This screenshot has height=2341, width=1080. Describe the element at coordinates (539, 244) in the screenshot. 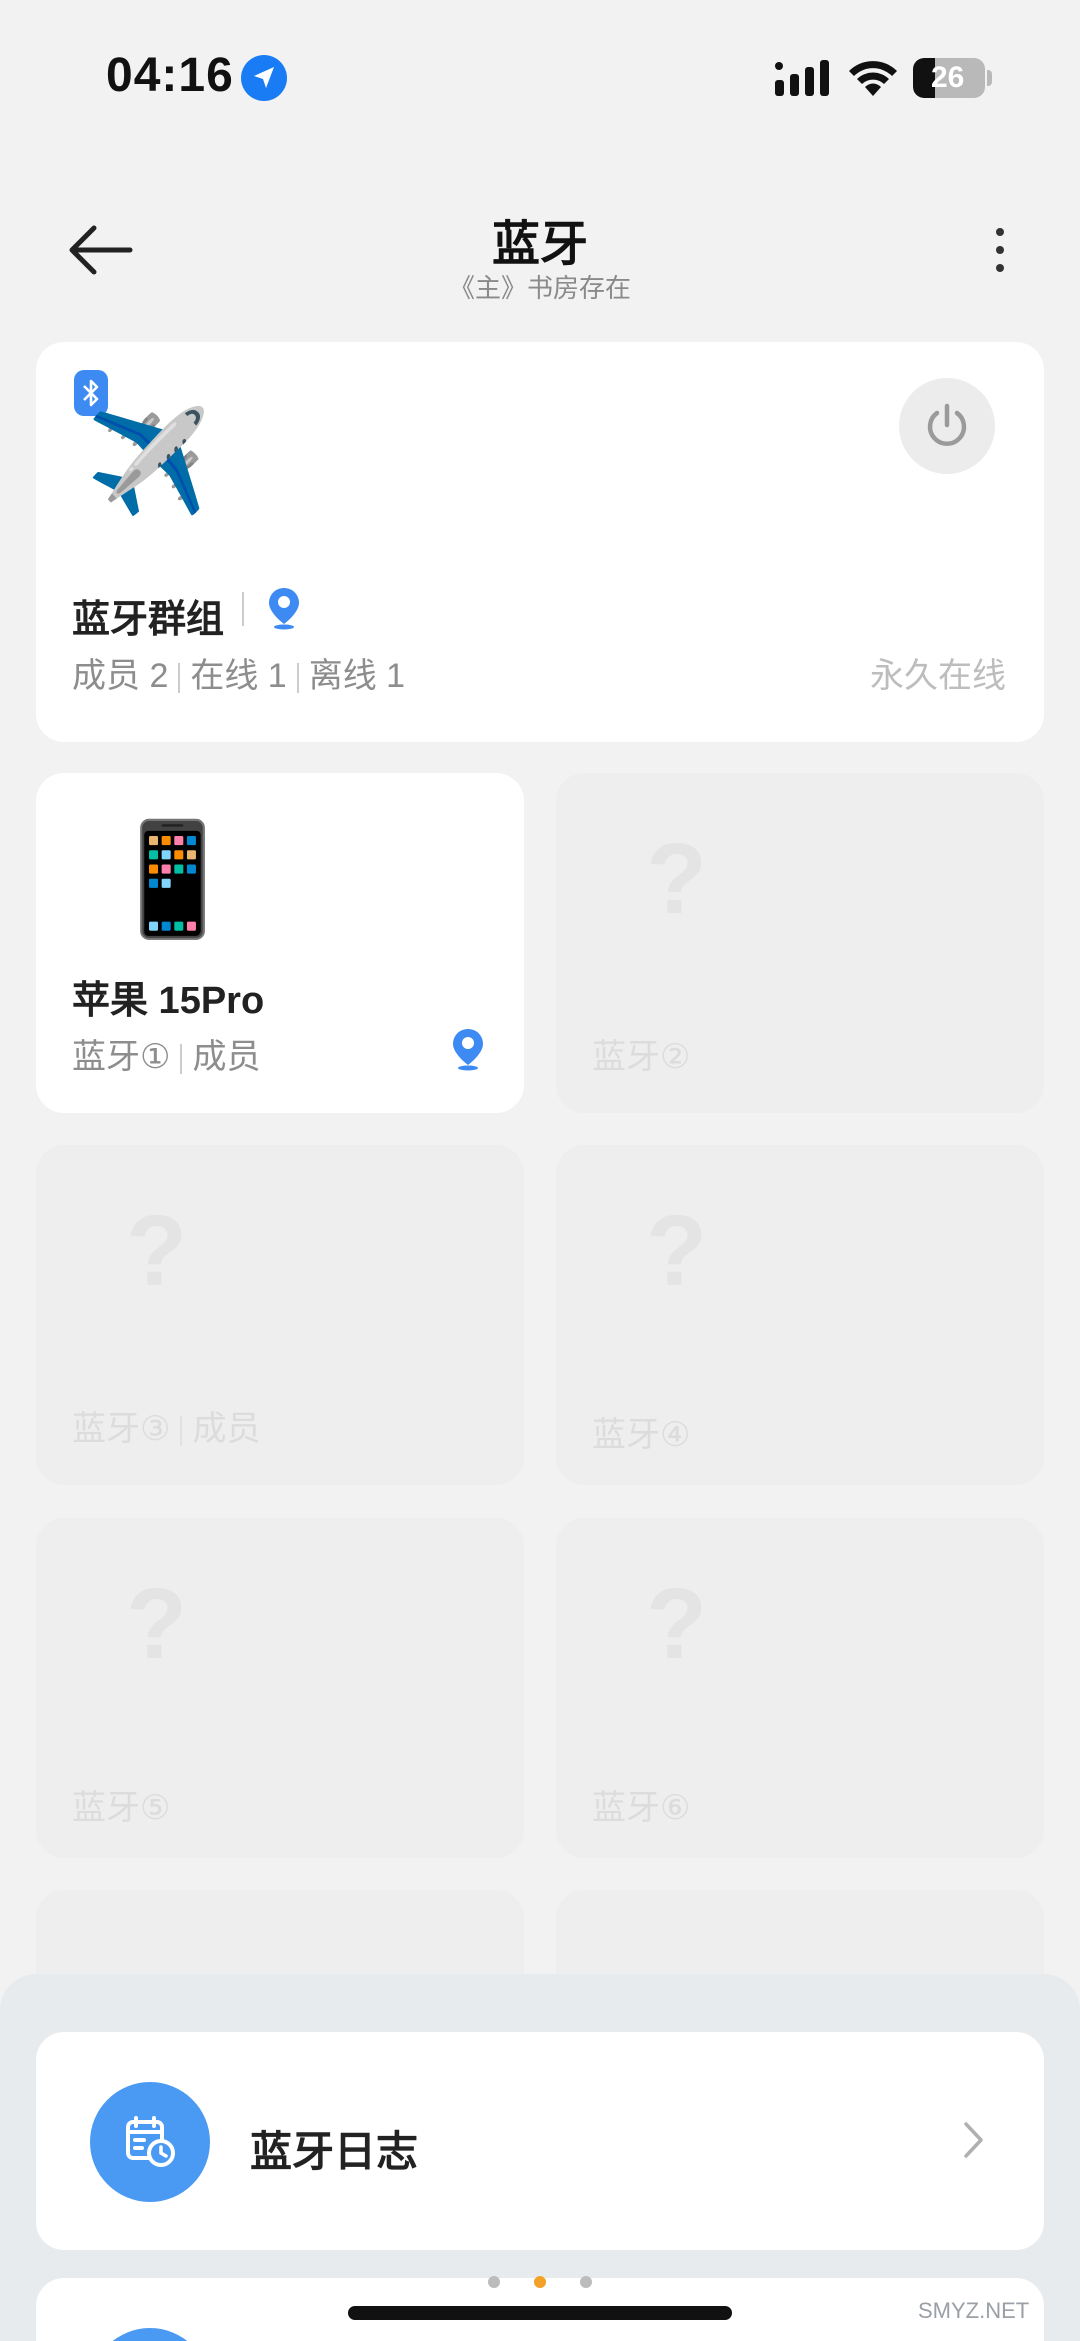

I see `page-title: 蓝牙` at that location.